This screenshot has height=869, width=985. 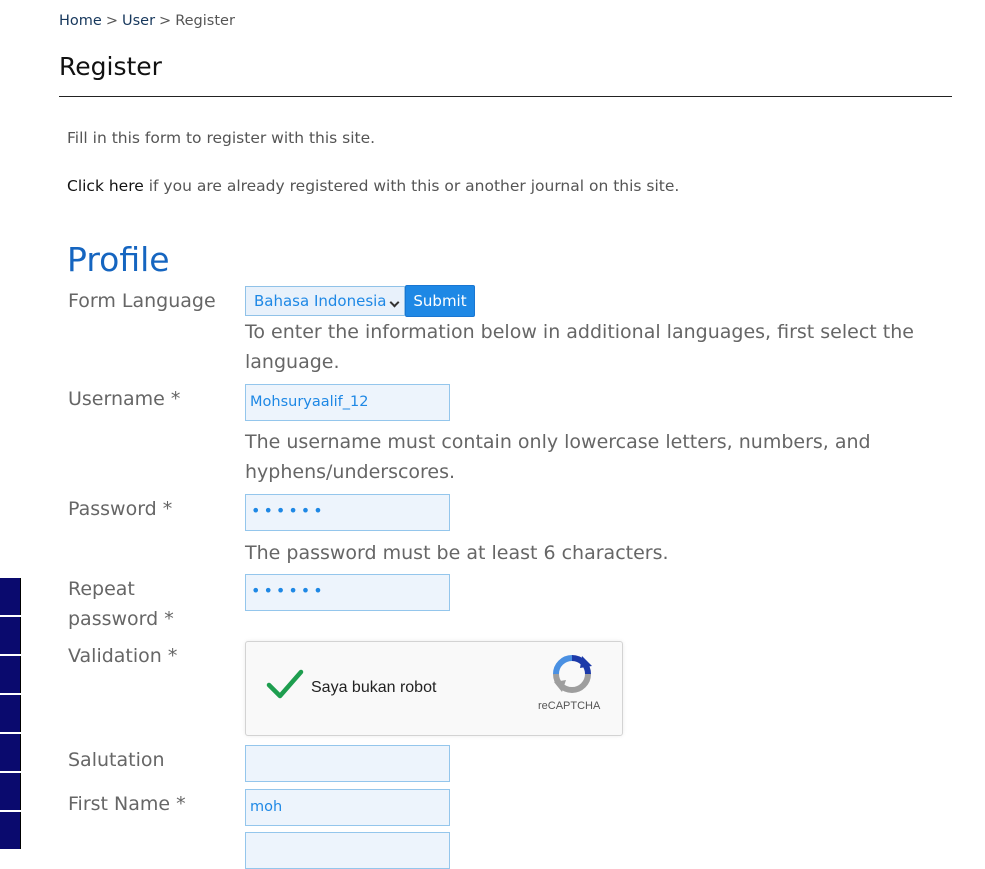 I want to click on password-input: ••••••, so click(x=347, y=512).